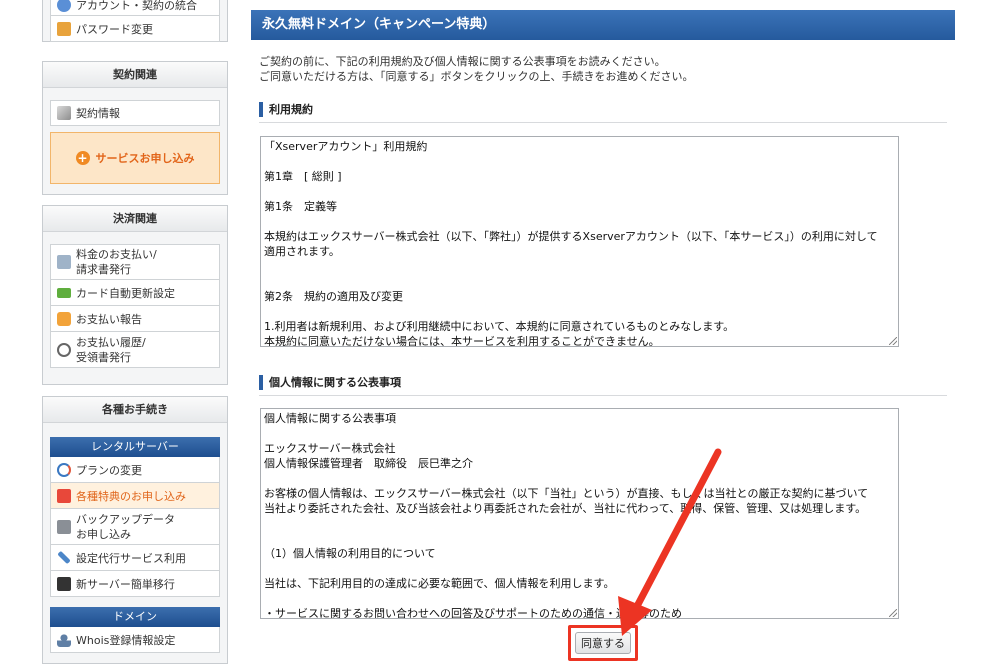 The height and width of the screenshot is (668, 1000). What do you see at coordinates (64, 639) in the screenshot?
I see `user-icon` at bounding box center [64, 639].